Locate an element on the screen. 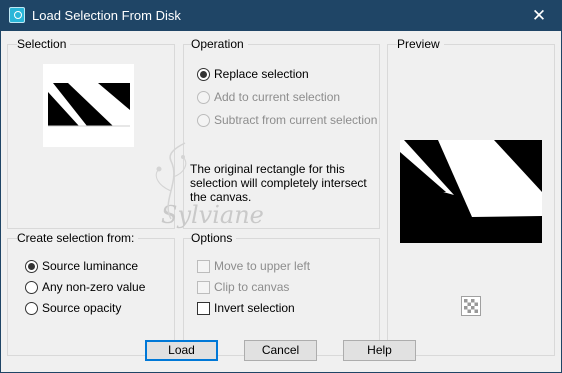  radio-any-non-zero-value: Any non-zero value is located at coordinates (85, 287).